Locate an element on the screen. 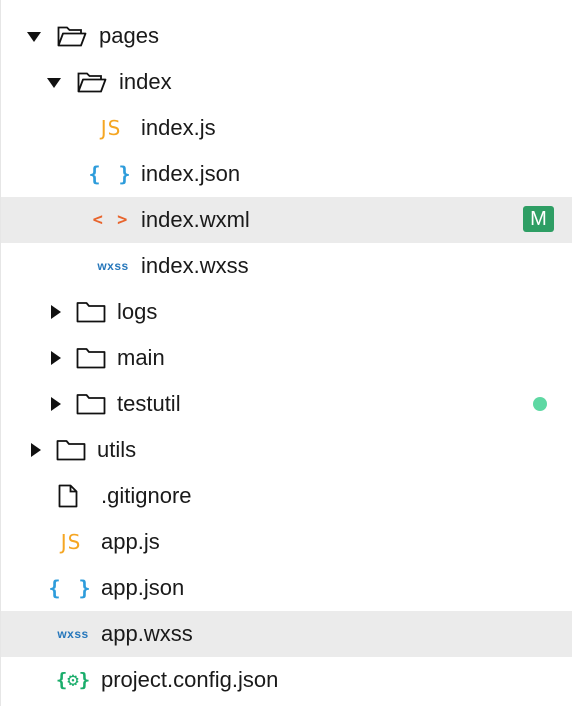 The width and height of the screenshot is (572, 706). tree-item-logs: logs is located at coordinates (286, 312).